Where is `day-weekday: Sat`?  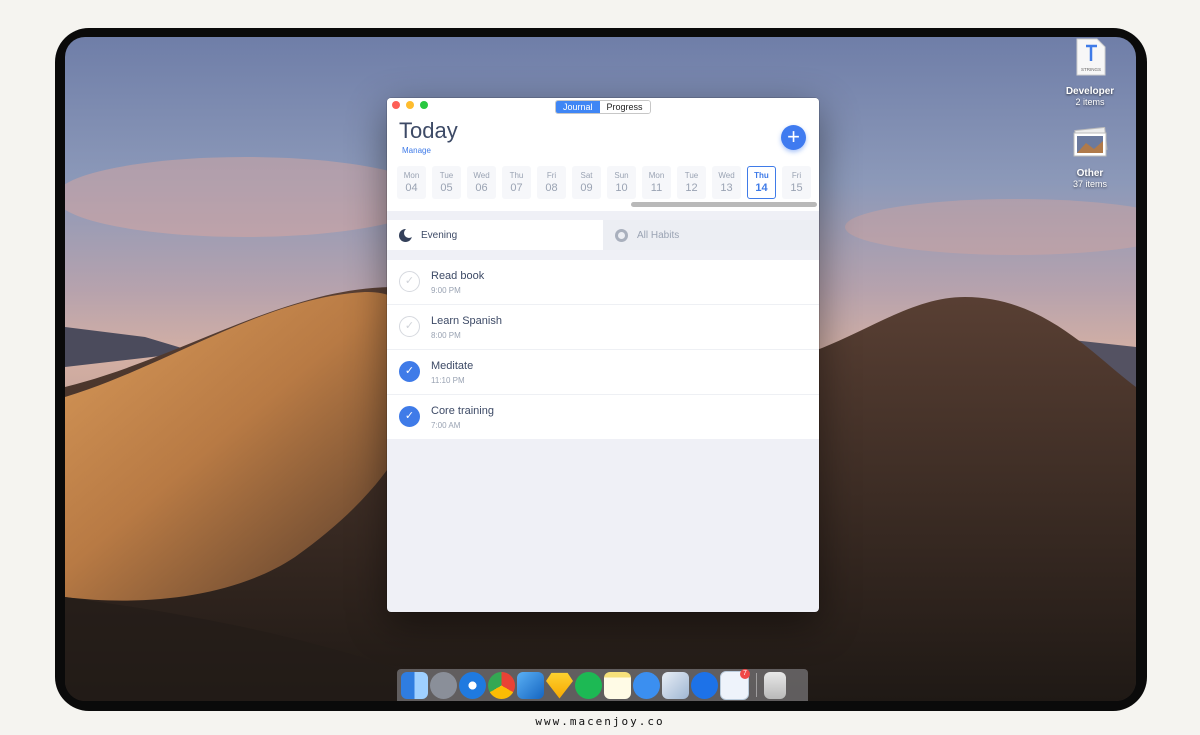 day-weekday: Sat is located at coordinates (586, 175).